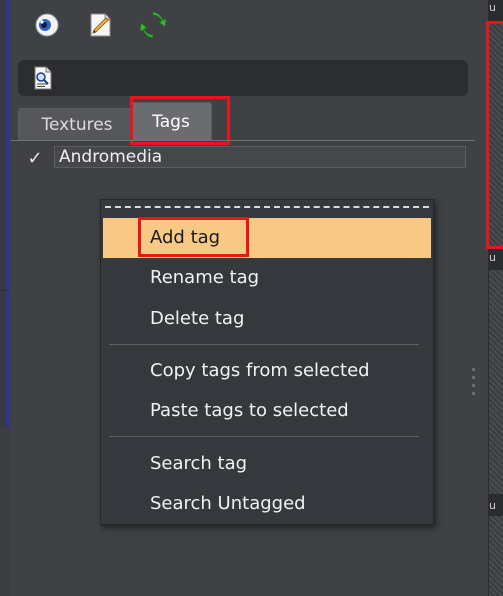  I want to click on document-search-icon, so click(43, 80).